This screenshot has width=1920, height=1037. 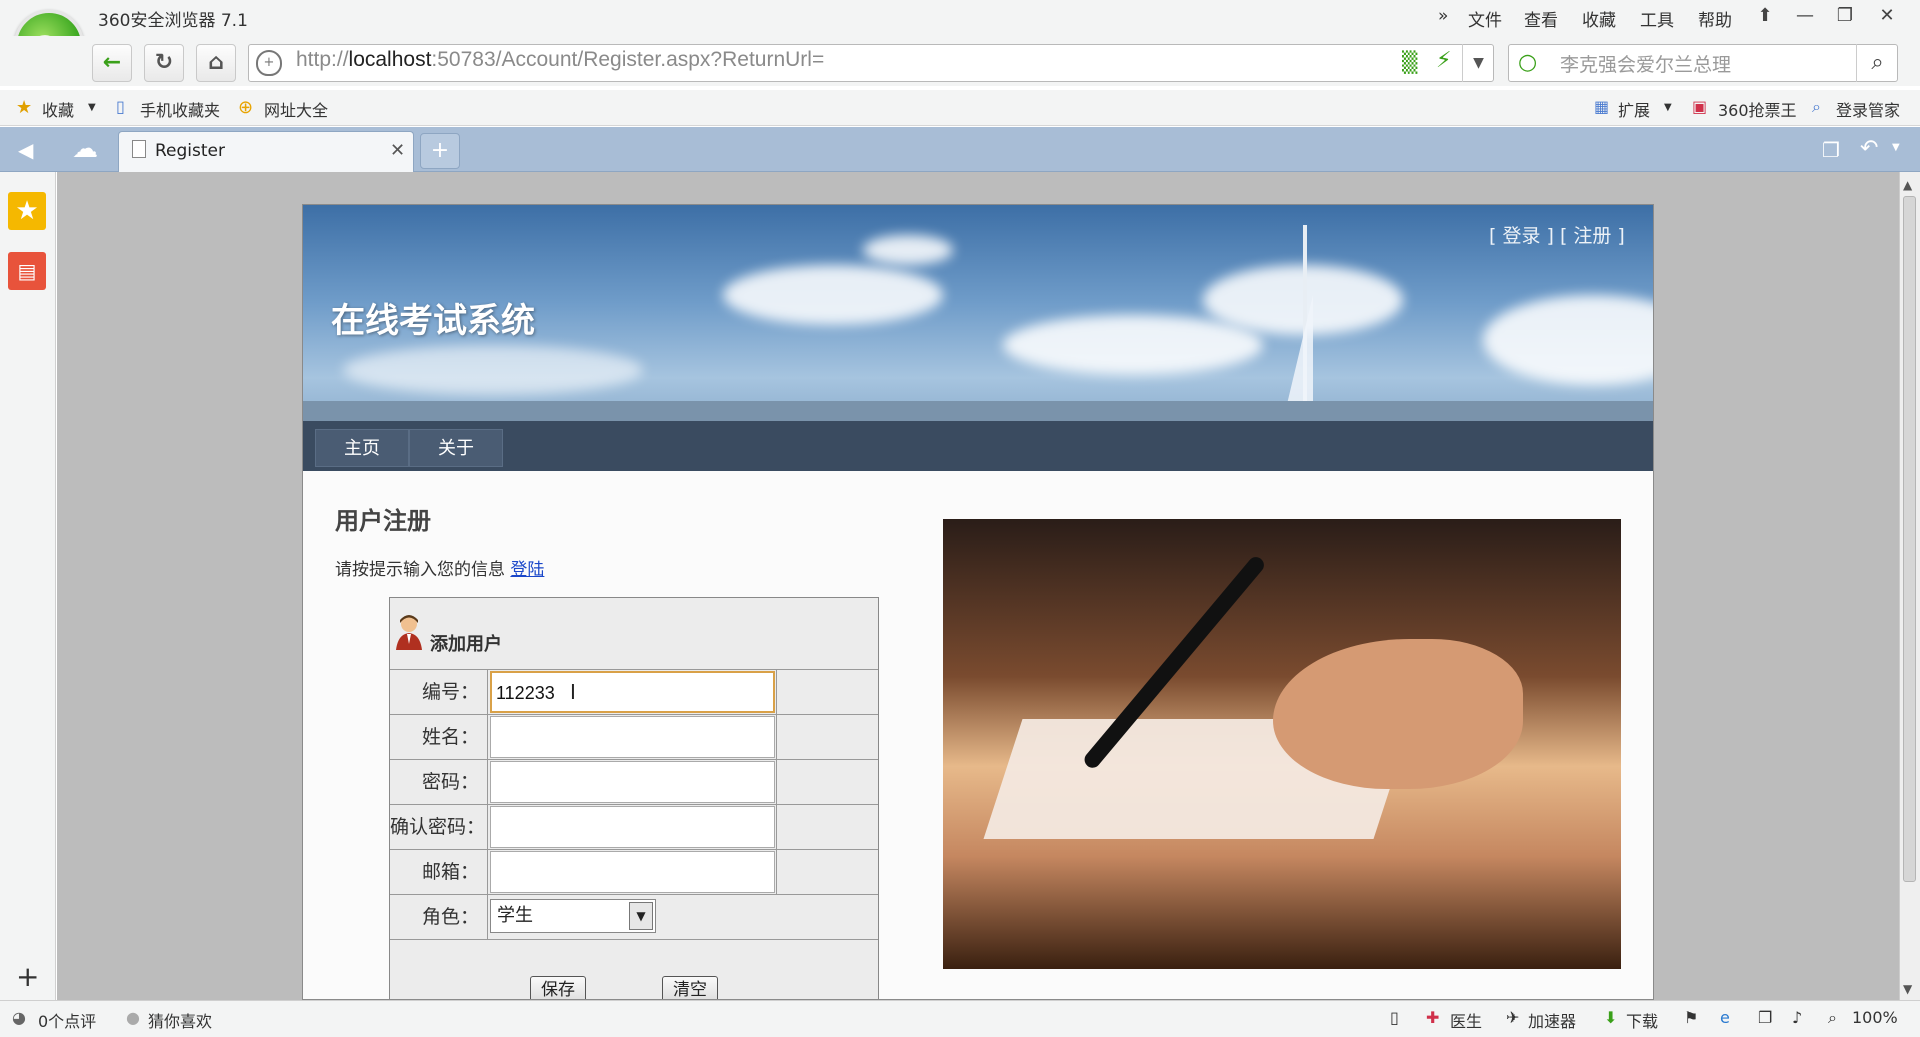 What do you see at coordinates (24, 107) in the screenshot?
I see `star-icon: ★` at bounding box center [24, 107].